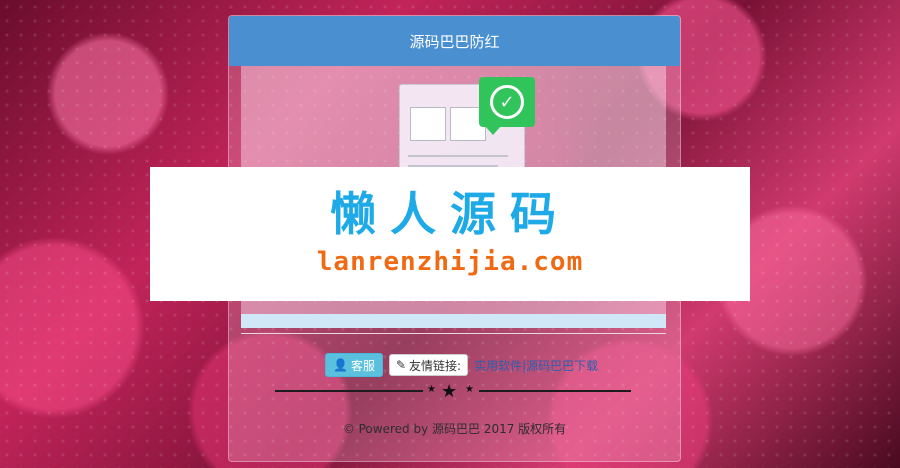 The width and height of the screenshot is (900, 468). Describe the element at coordinates (362, 365) in the screenshot. I see `kefu-label: 客服` at that location.